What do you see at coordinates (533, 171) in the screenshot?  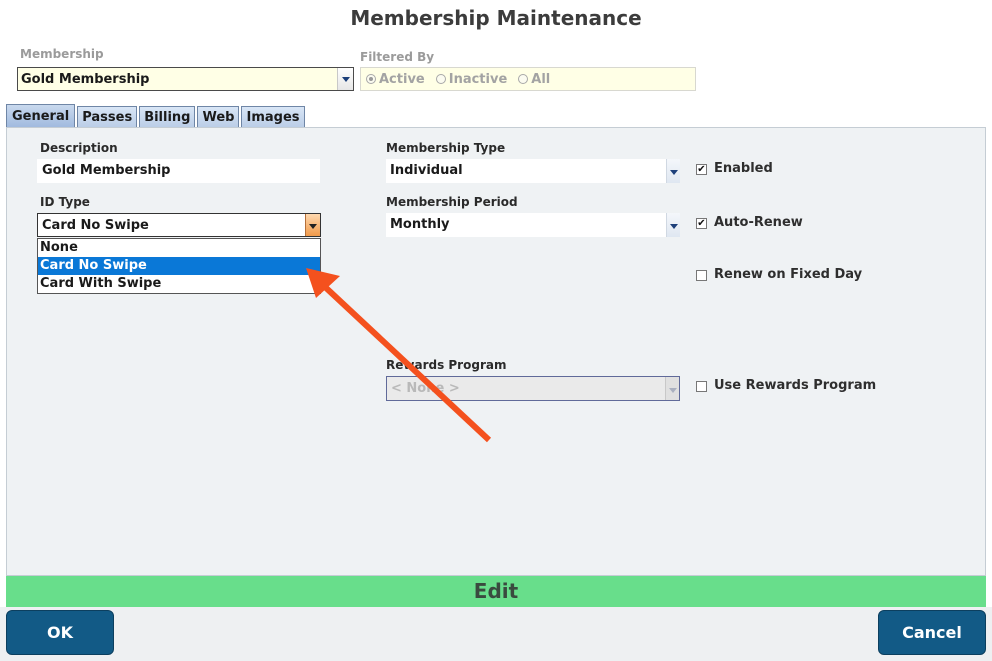 I see `membership-type-combo: Individual` at bounding box center [533, 171].